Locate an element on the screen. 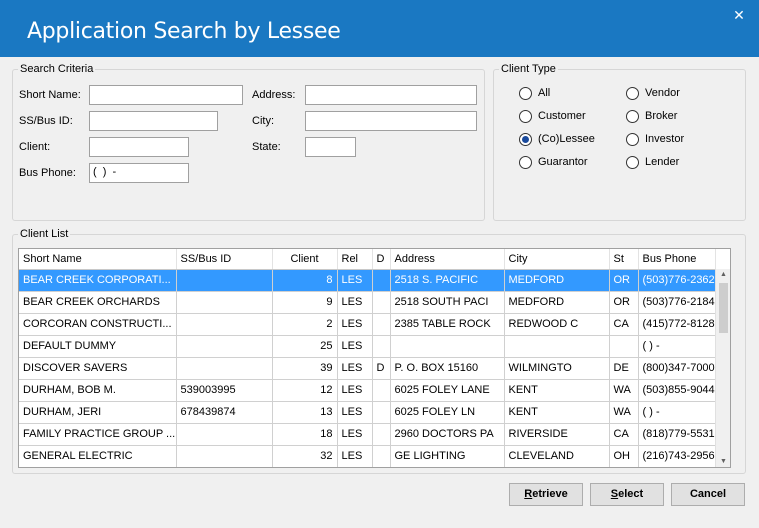 The width and height of the screenshot is (759, 528). column-header: Address is located at coordinates (447, 259).